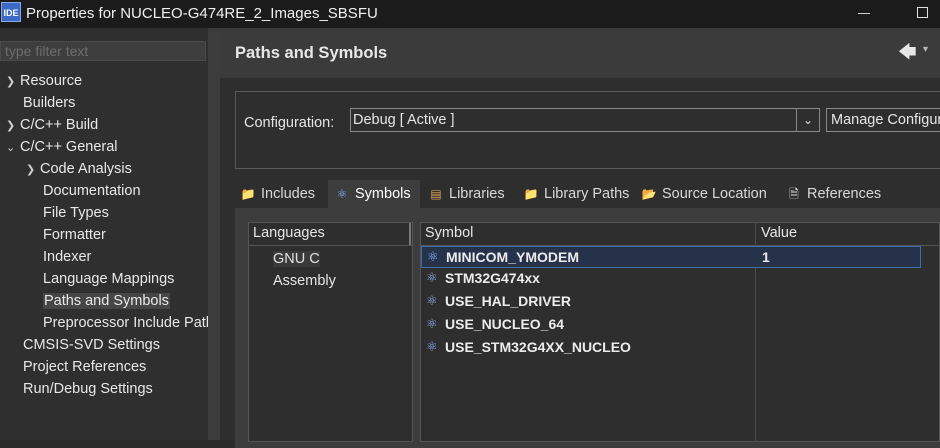  Describe the element at coordinates (404, 120) in the screenshot. I see `configuration-value: Debug [ Active ]` at that location.